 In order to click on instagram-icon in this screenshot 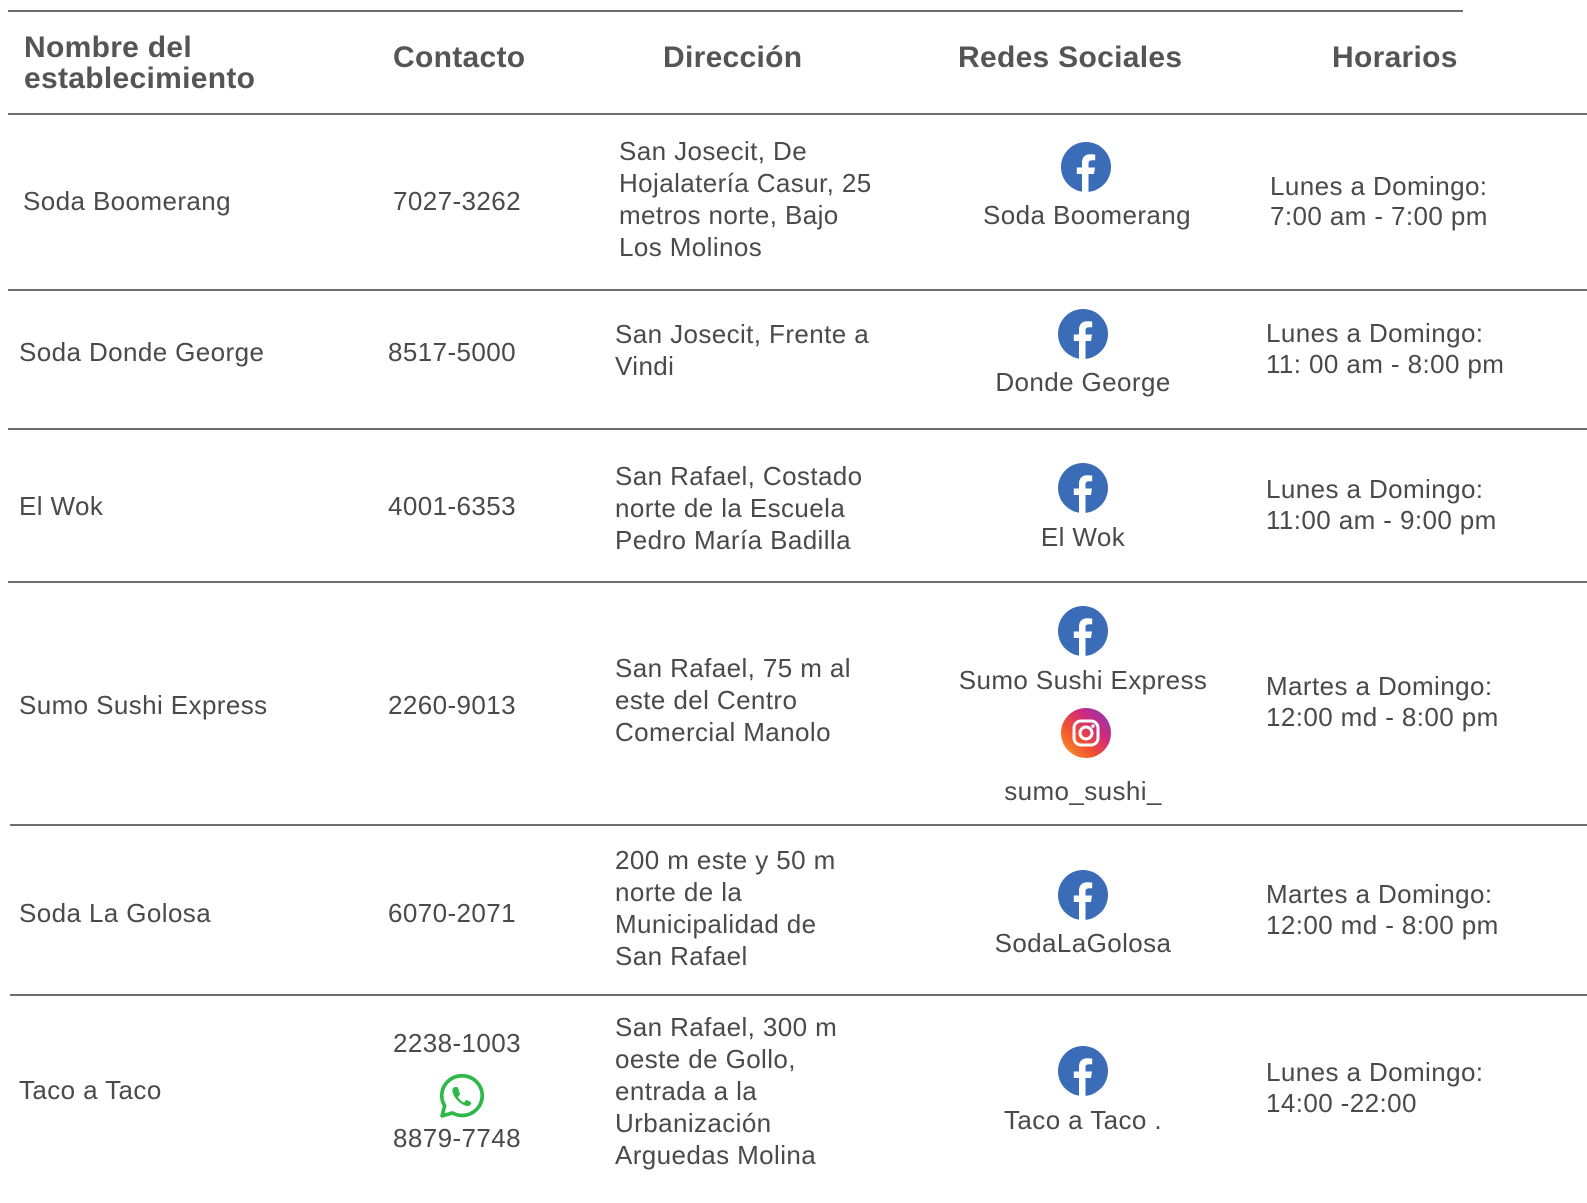, I will do `click(1086, 733)`.